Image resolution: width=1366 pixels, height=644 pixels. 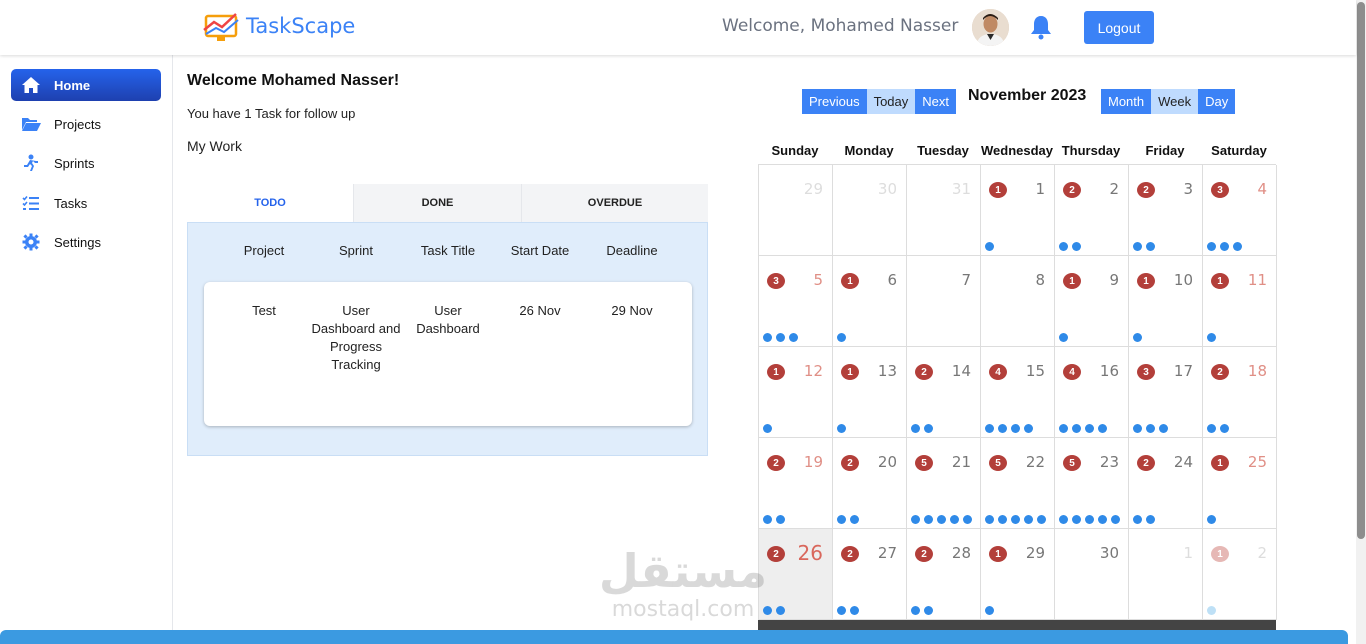 What do you see at coordinates (278, 26) in the screenshot?
I see `app-logo: TaskScape` at bounding box center [278, 26].